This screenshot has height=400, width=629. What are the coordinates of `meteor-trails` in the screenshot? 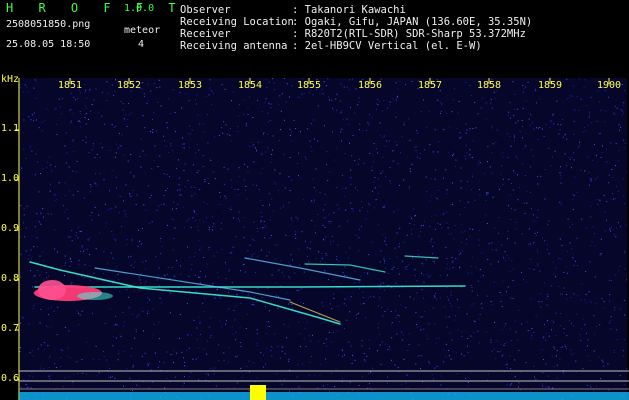 It's located at (247, 290).